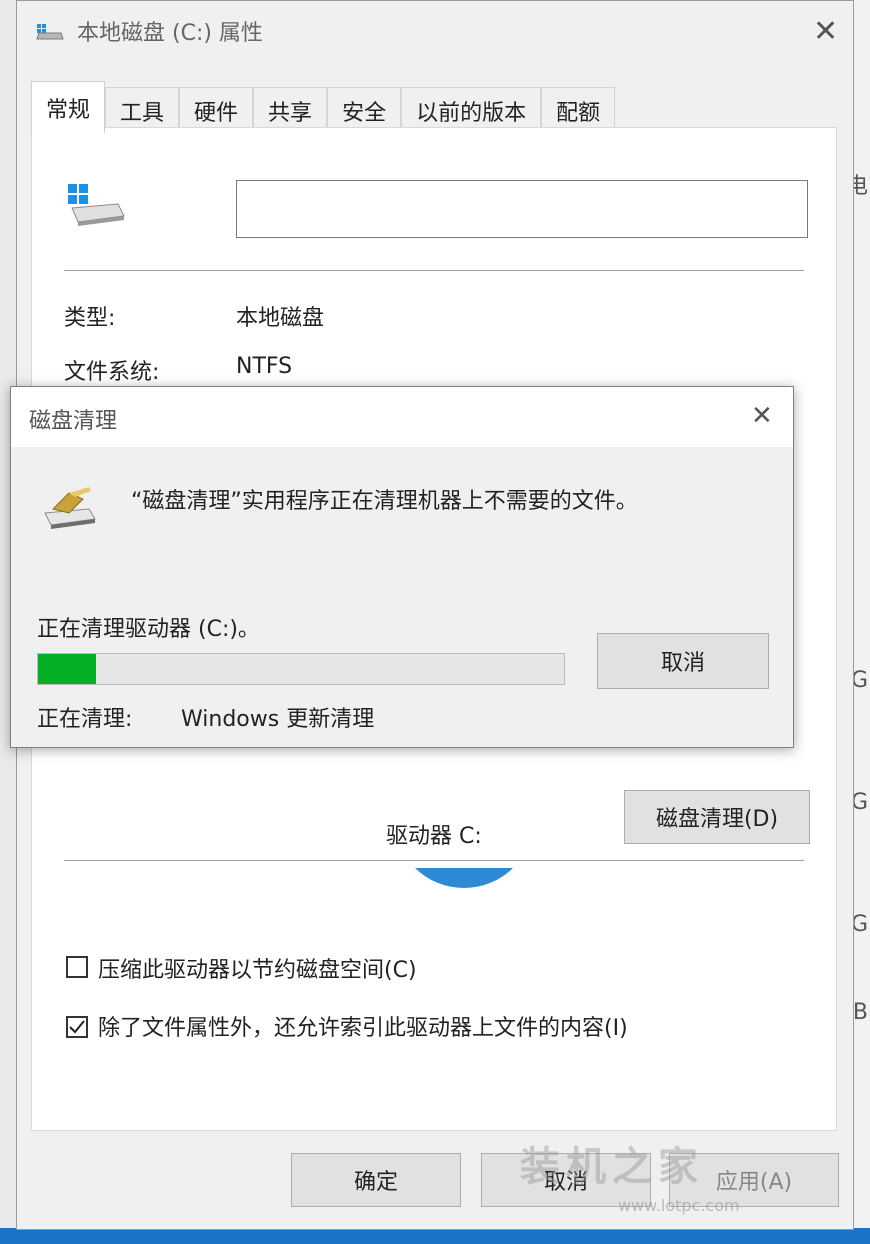 The image size is (870, 1244). I want to click on drive-label: 驱动器 C:, so click(434, 836).